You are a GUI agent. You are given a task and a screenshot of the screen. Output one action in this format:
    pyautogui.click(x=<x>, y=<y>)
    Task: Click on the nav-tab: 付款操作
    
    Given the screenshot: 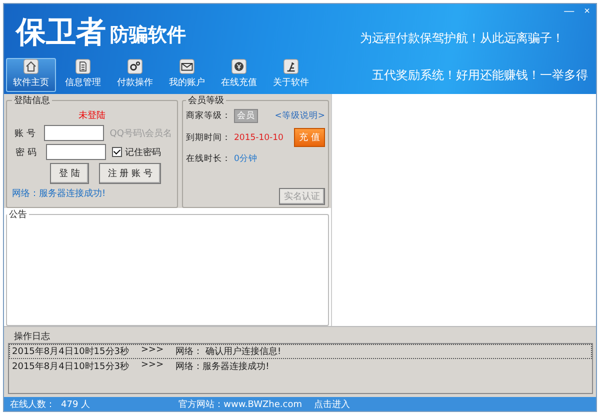 What is the action you would take?
    pyautogui.click(x=135, y=75)
    